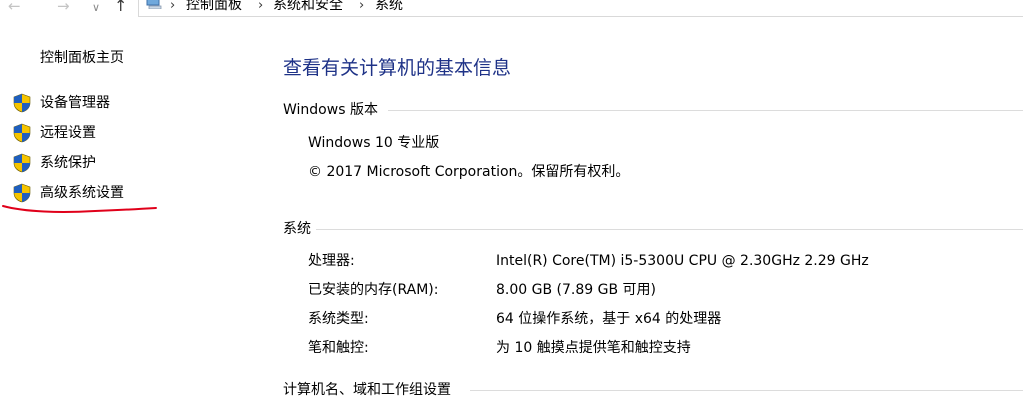 This screenshot has height=410, width=1023. Describe the element at coordinates (63, 7) in the screenshot. I see `arrow-right-icon: →` at that location.